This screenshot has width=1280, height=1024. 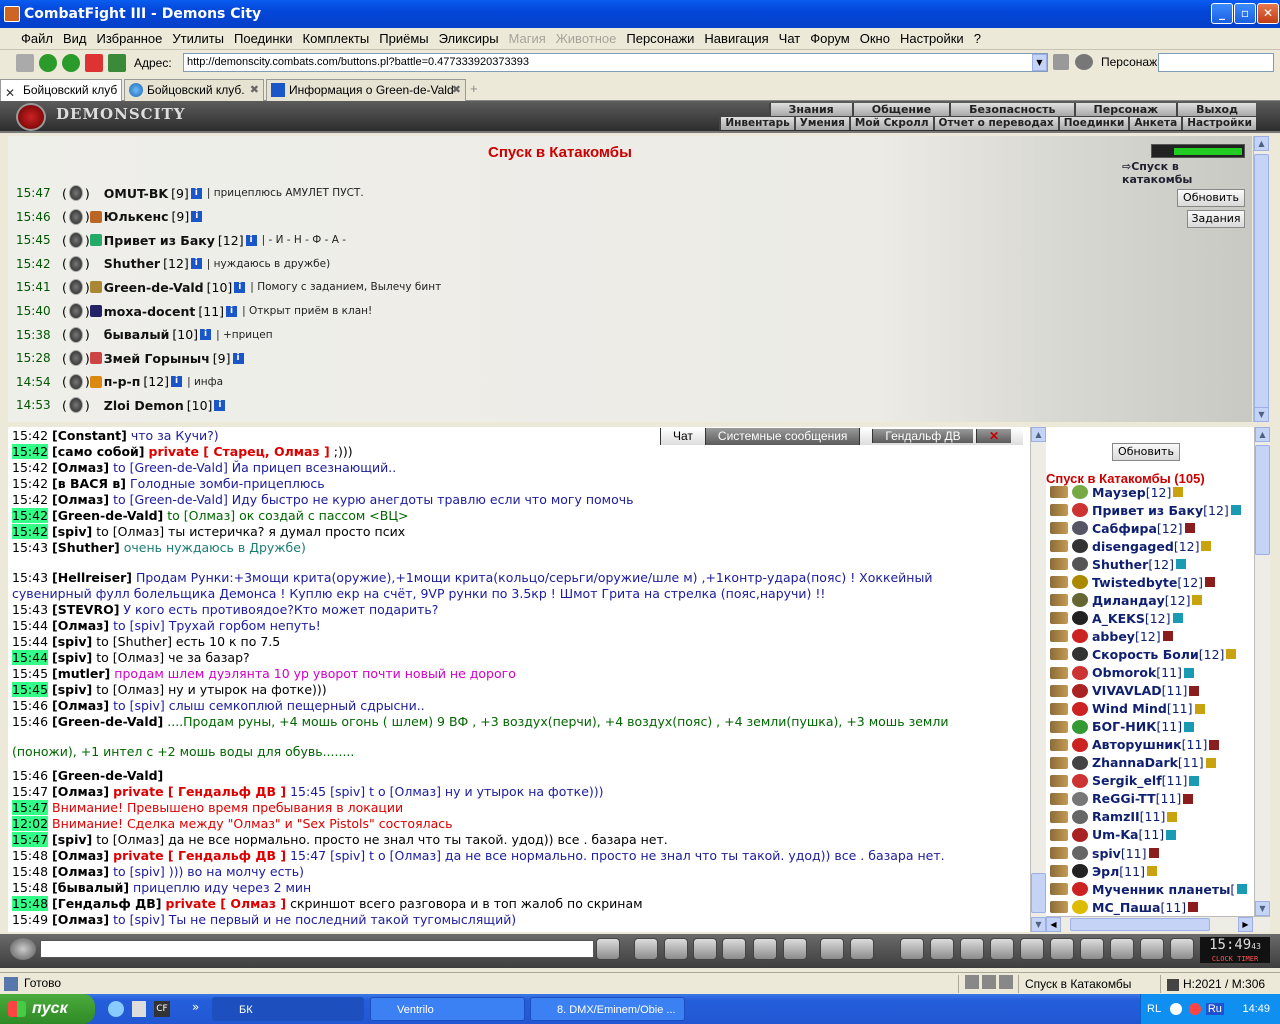 I want to click on card-icon, so click(x=1152, y=949).